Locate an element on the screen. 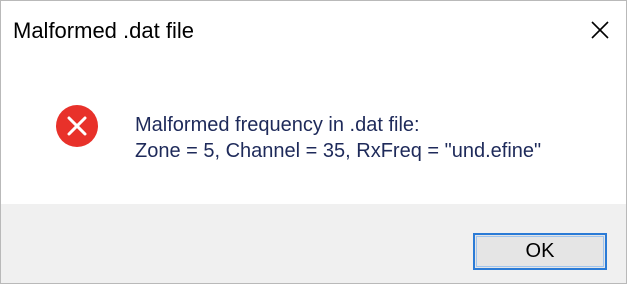 This screenshot has width=627, height=284. dialog-title: Malformed .dat file is located at coordinates (103, 30).